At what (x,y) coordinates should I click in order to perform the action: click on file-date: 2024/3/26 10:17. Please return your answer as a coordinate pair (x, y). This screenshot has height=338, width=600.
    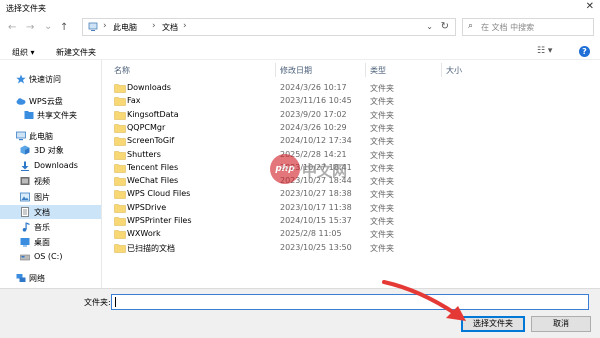
    Looking at the image, I should click on (313, 87).